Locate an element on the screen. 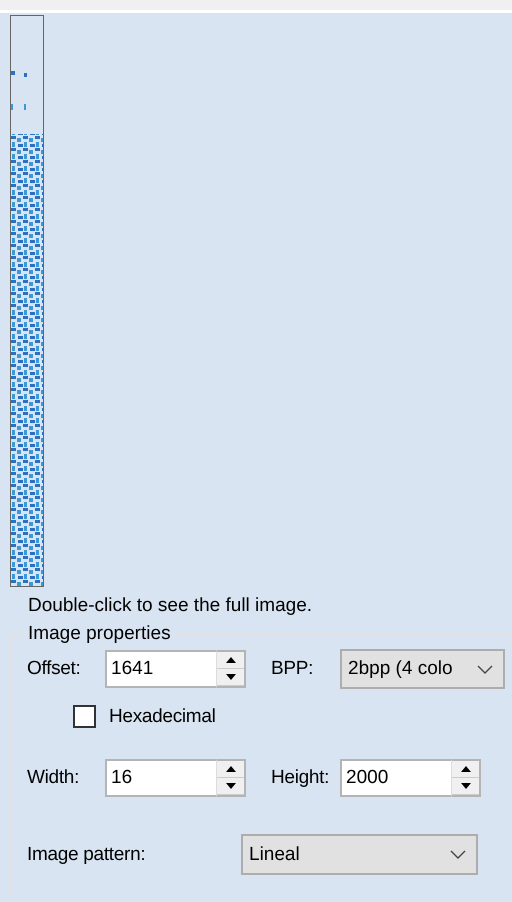 This screenshot has height=902, width=512. hexadecimal-checkbox is located at coordinates (84, 716).